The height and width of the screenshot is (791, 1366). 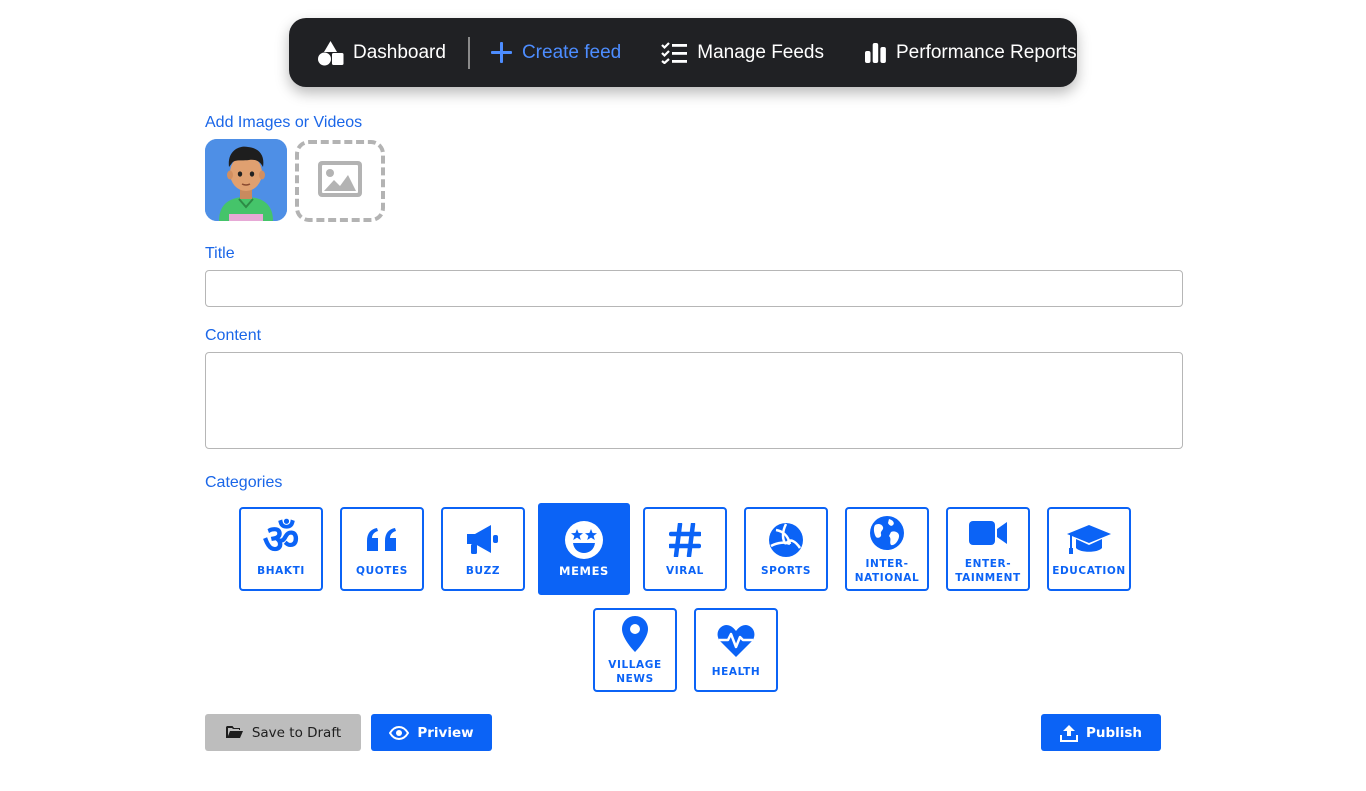 I want to click on volleyball-icon, so click(x=786, y=540).